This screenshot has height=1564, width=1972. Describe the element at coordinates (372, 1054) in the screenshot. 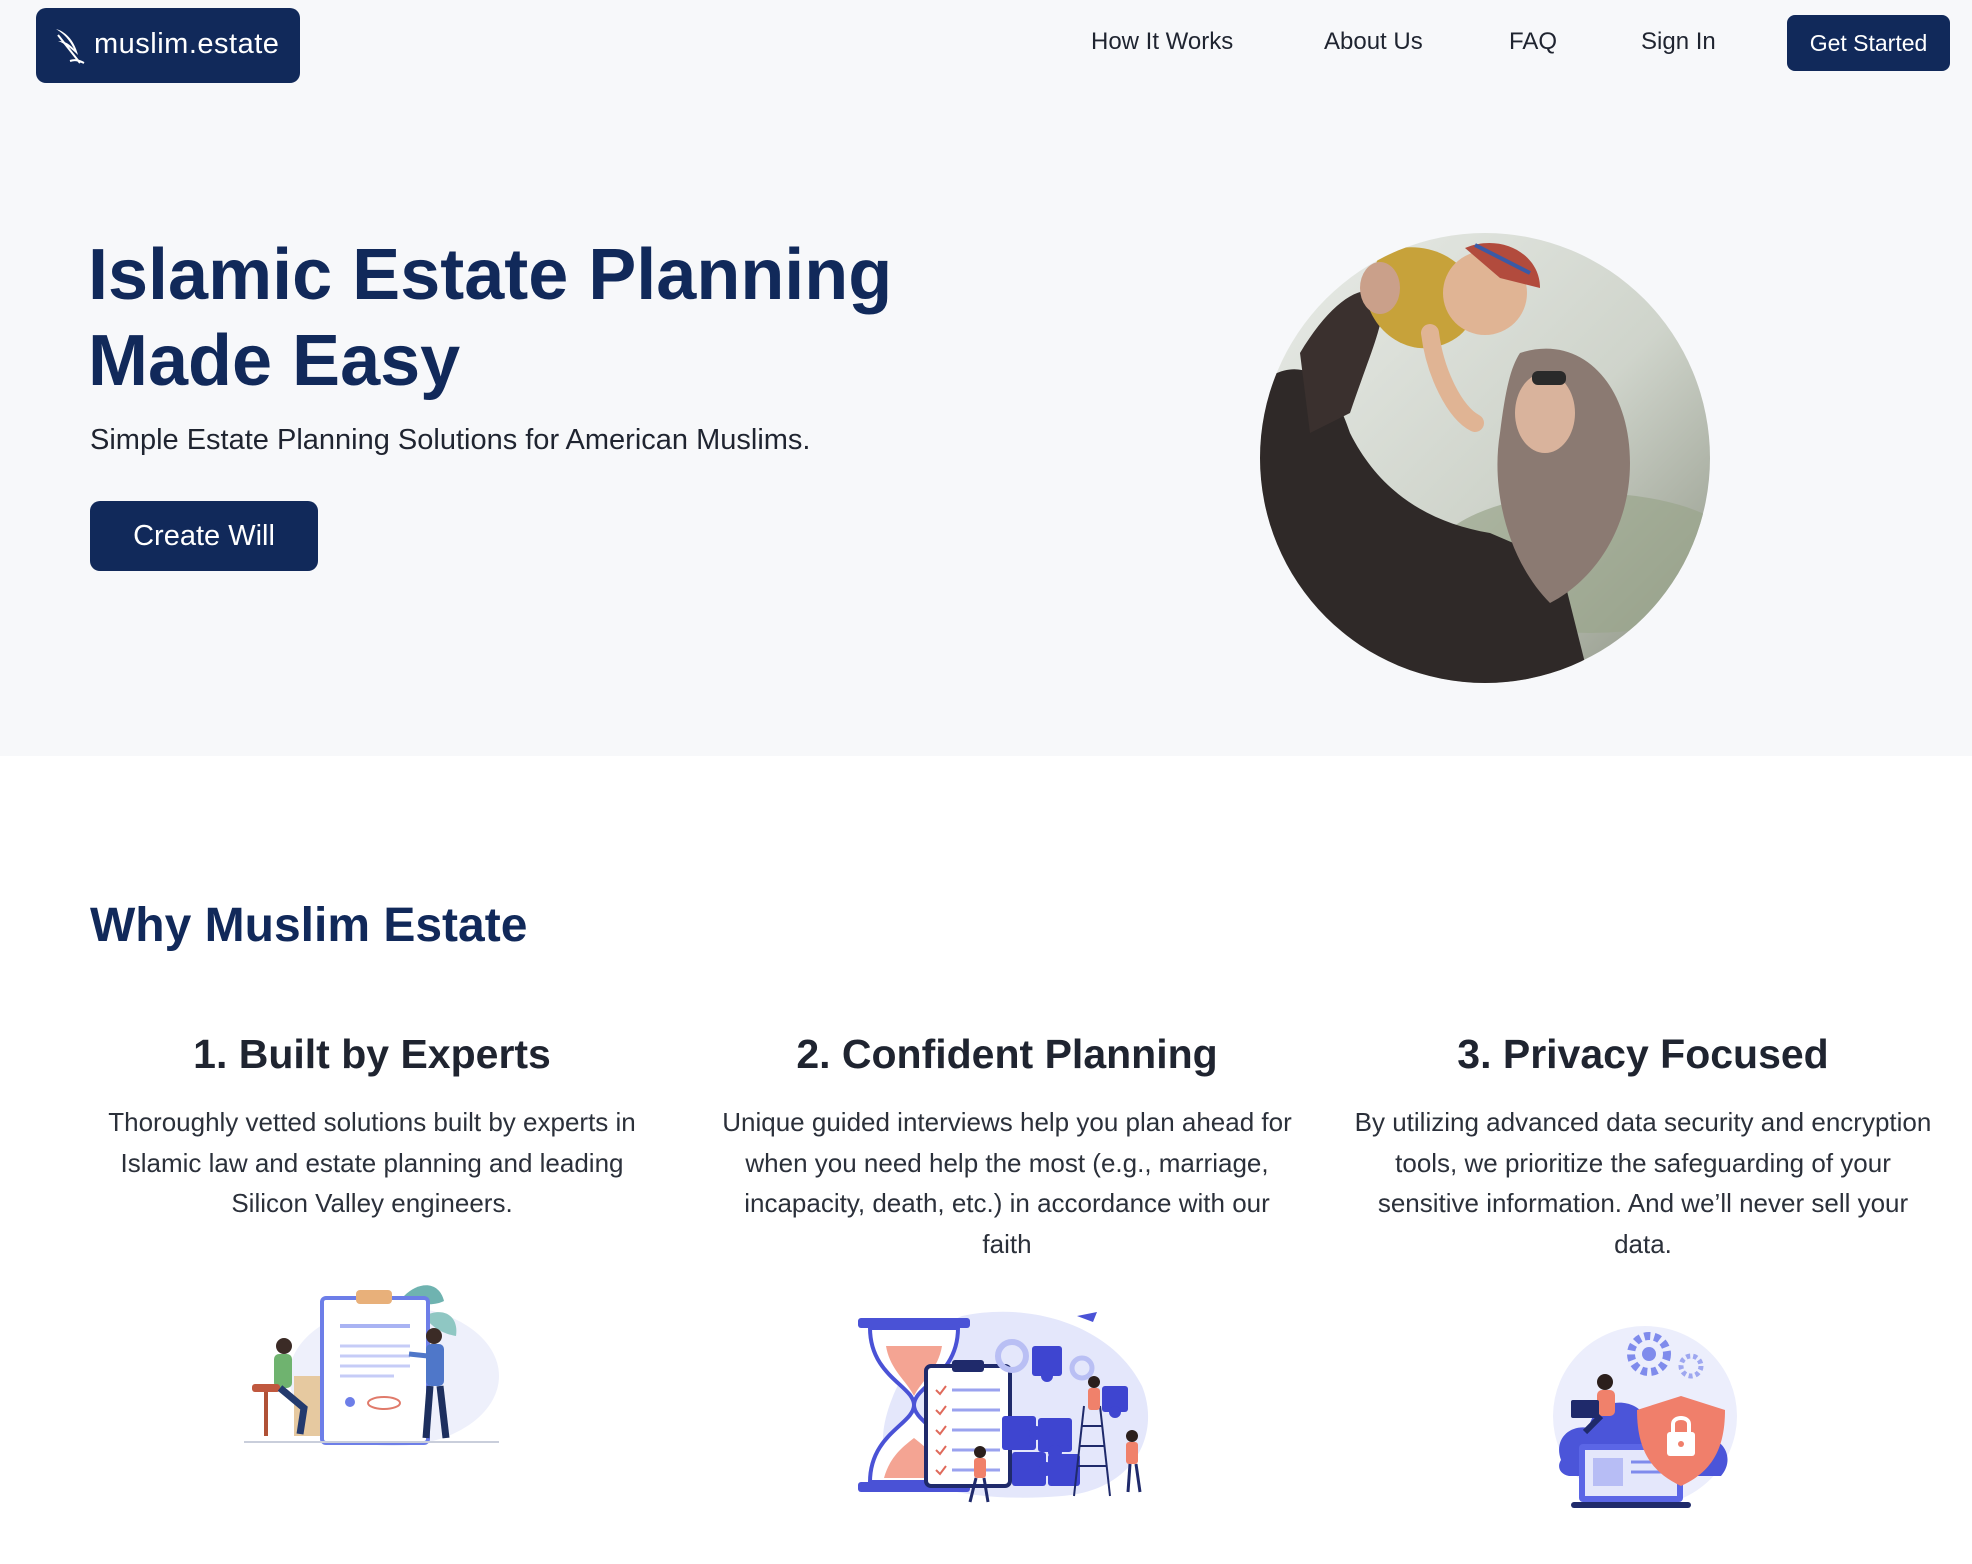

I see `feature-title: 1. Built by Experts` at that location.